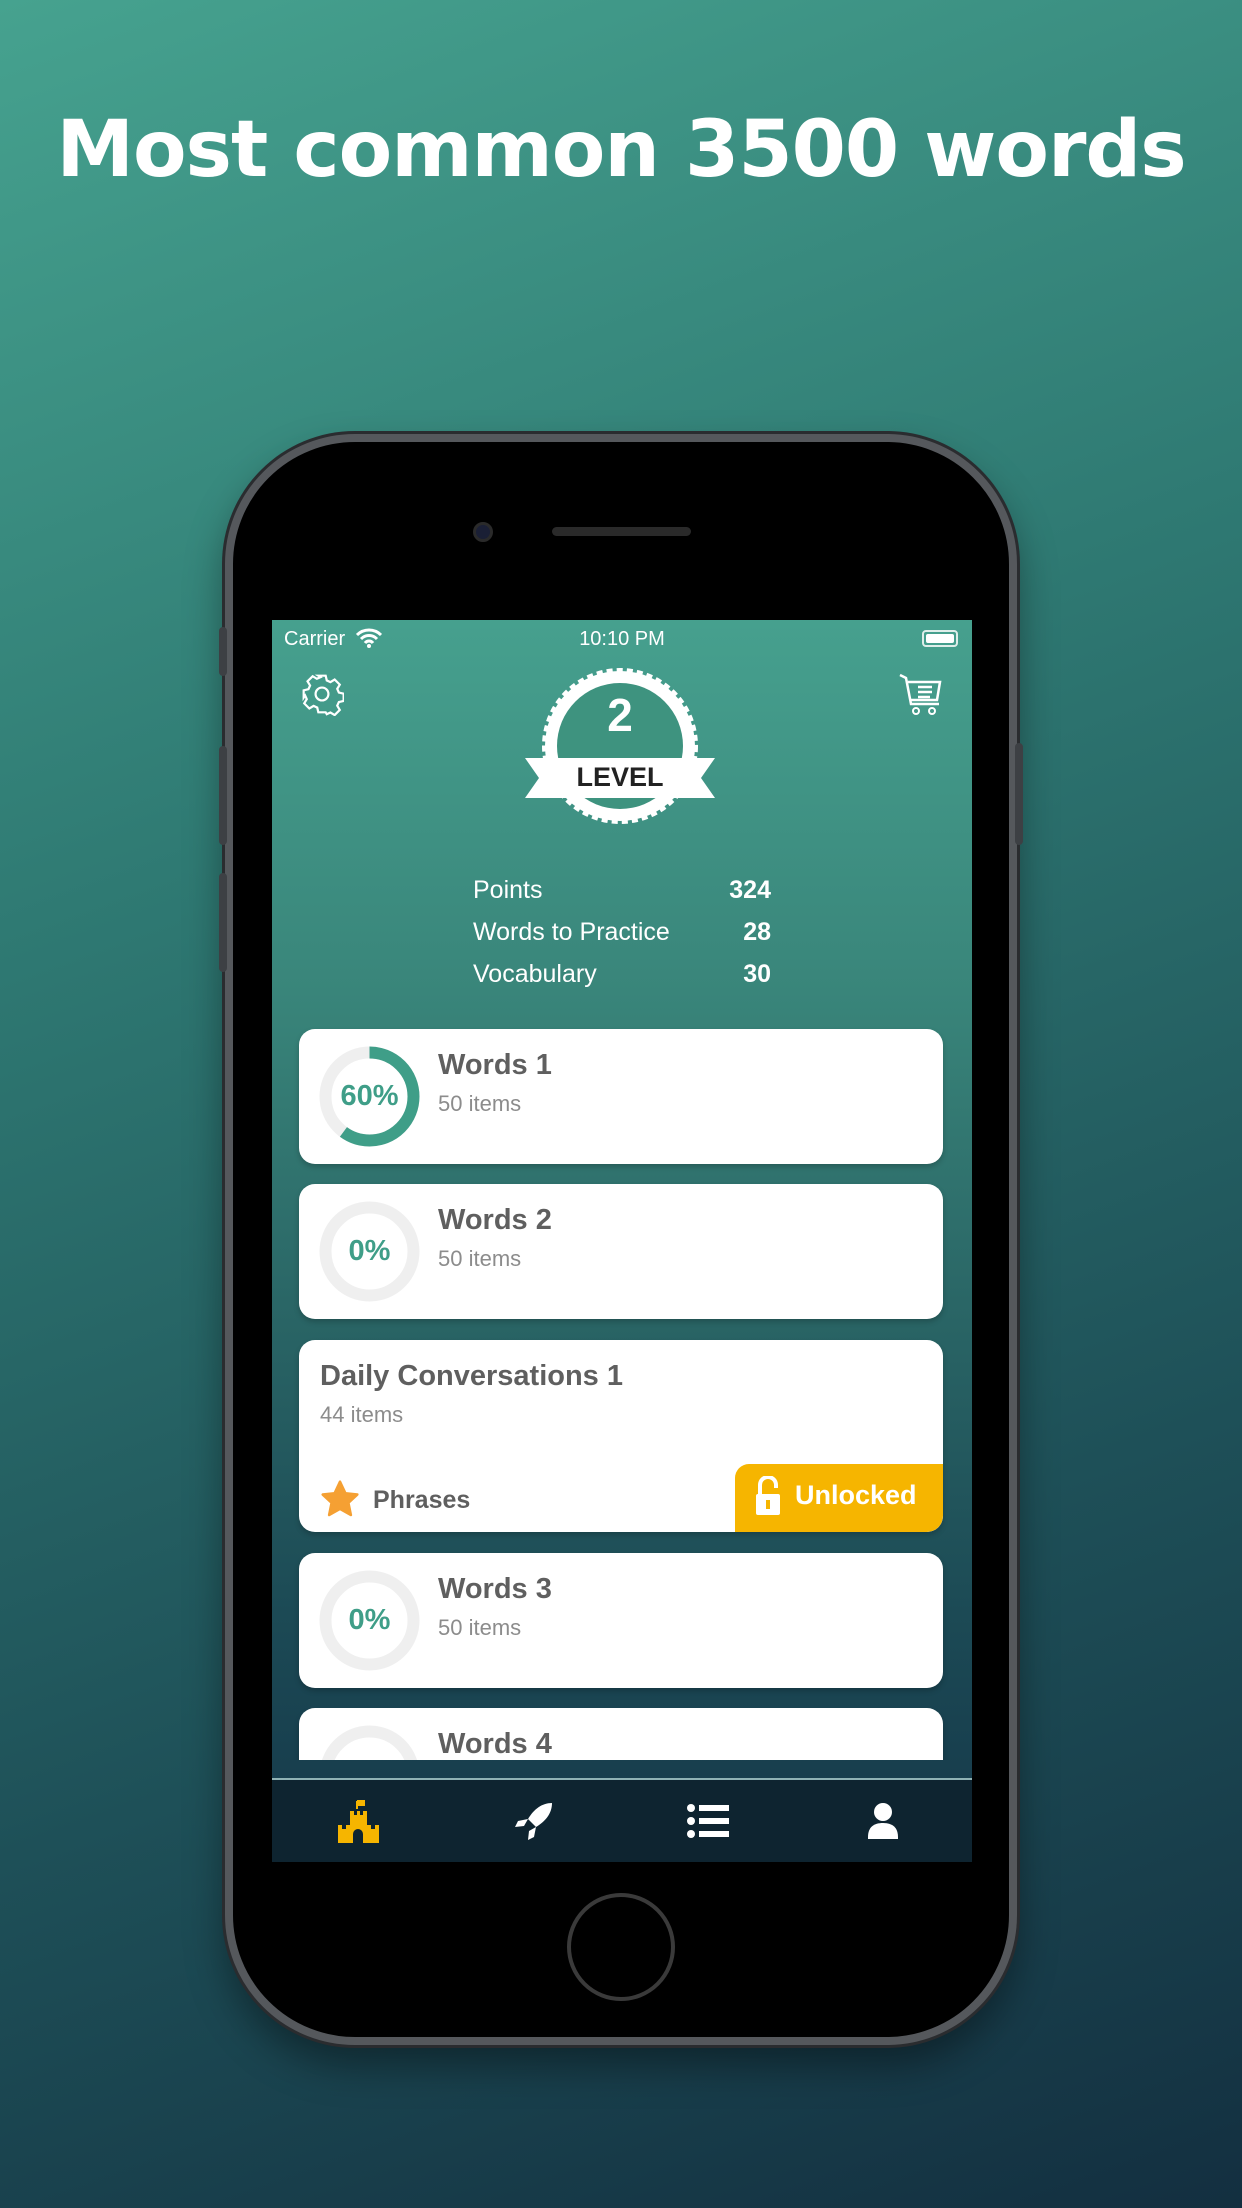 Image resolution: width=1242 pixels, height=2208 pixels. I want to click on castle-icon, so click(358, 1821).